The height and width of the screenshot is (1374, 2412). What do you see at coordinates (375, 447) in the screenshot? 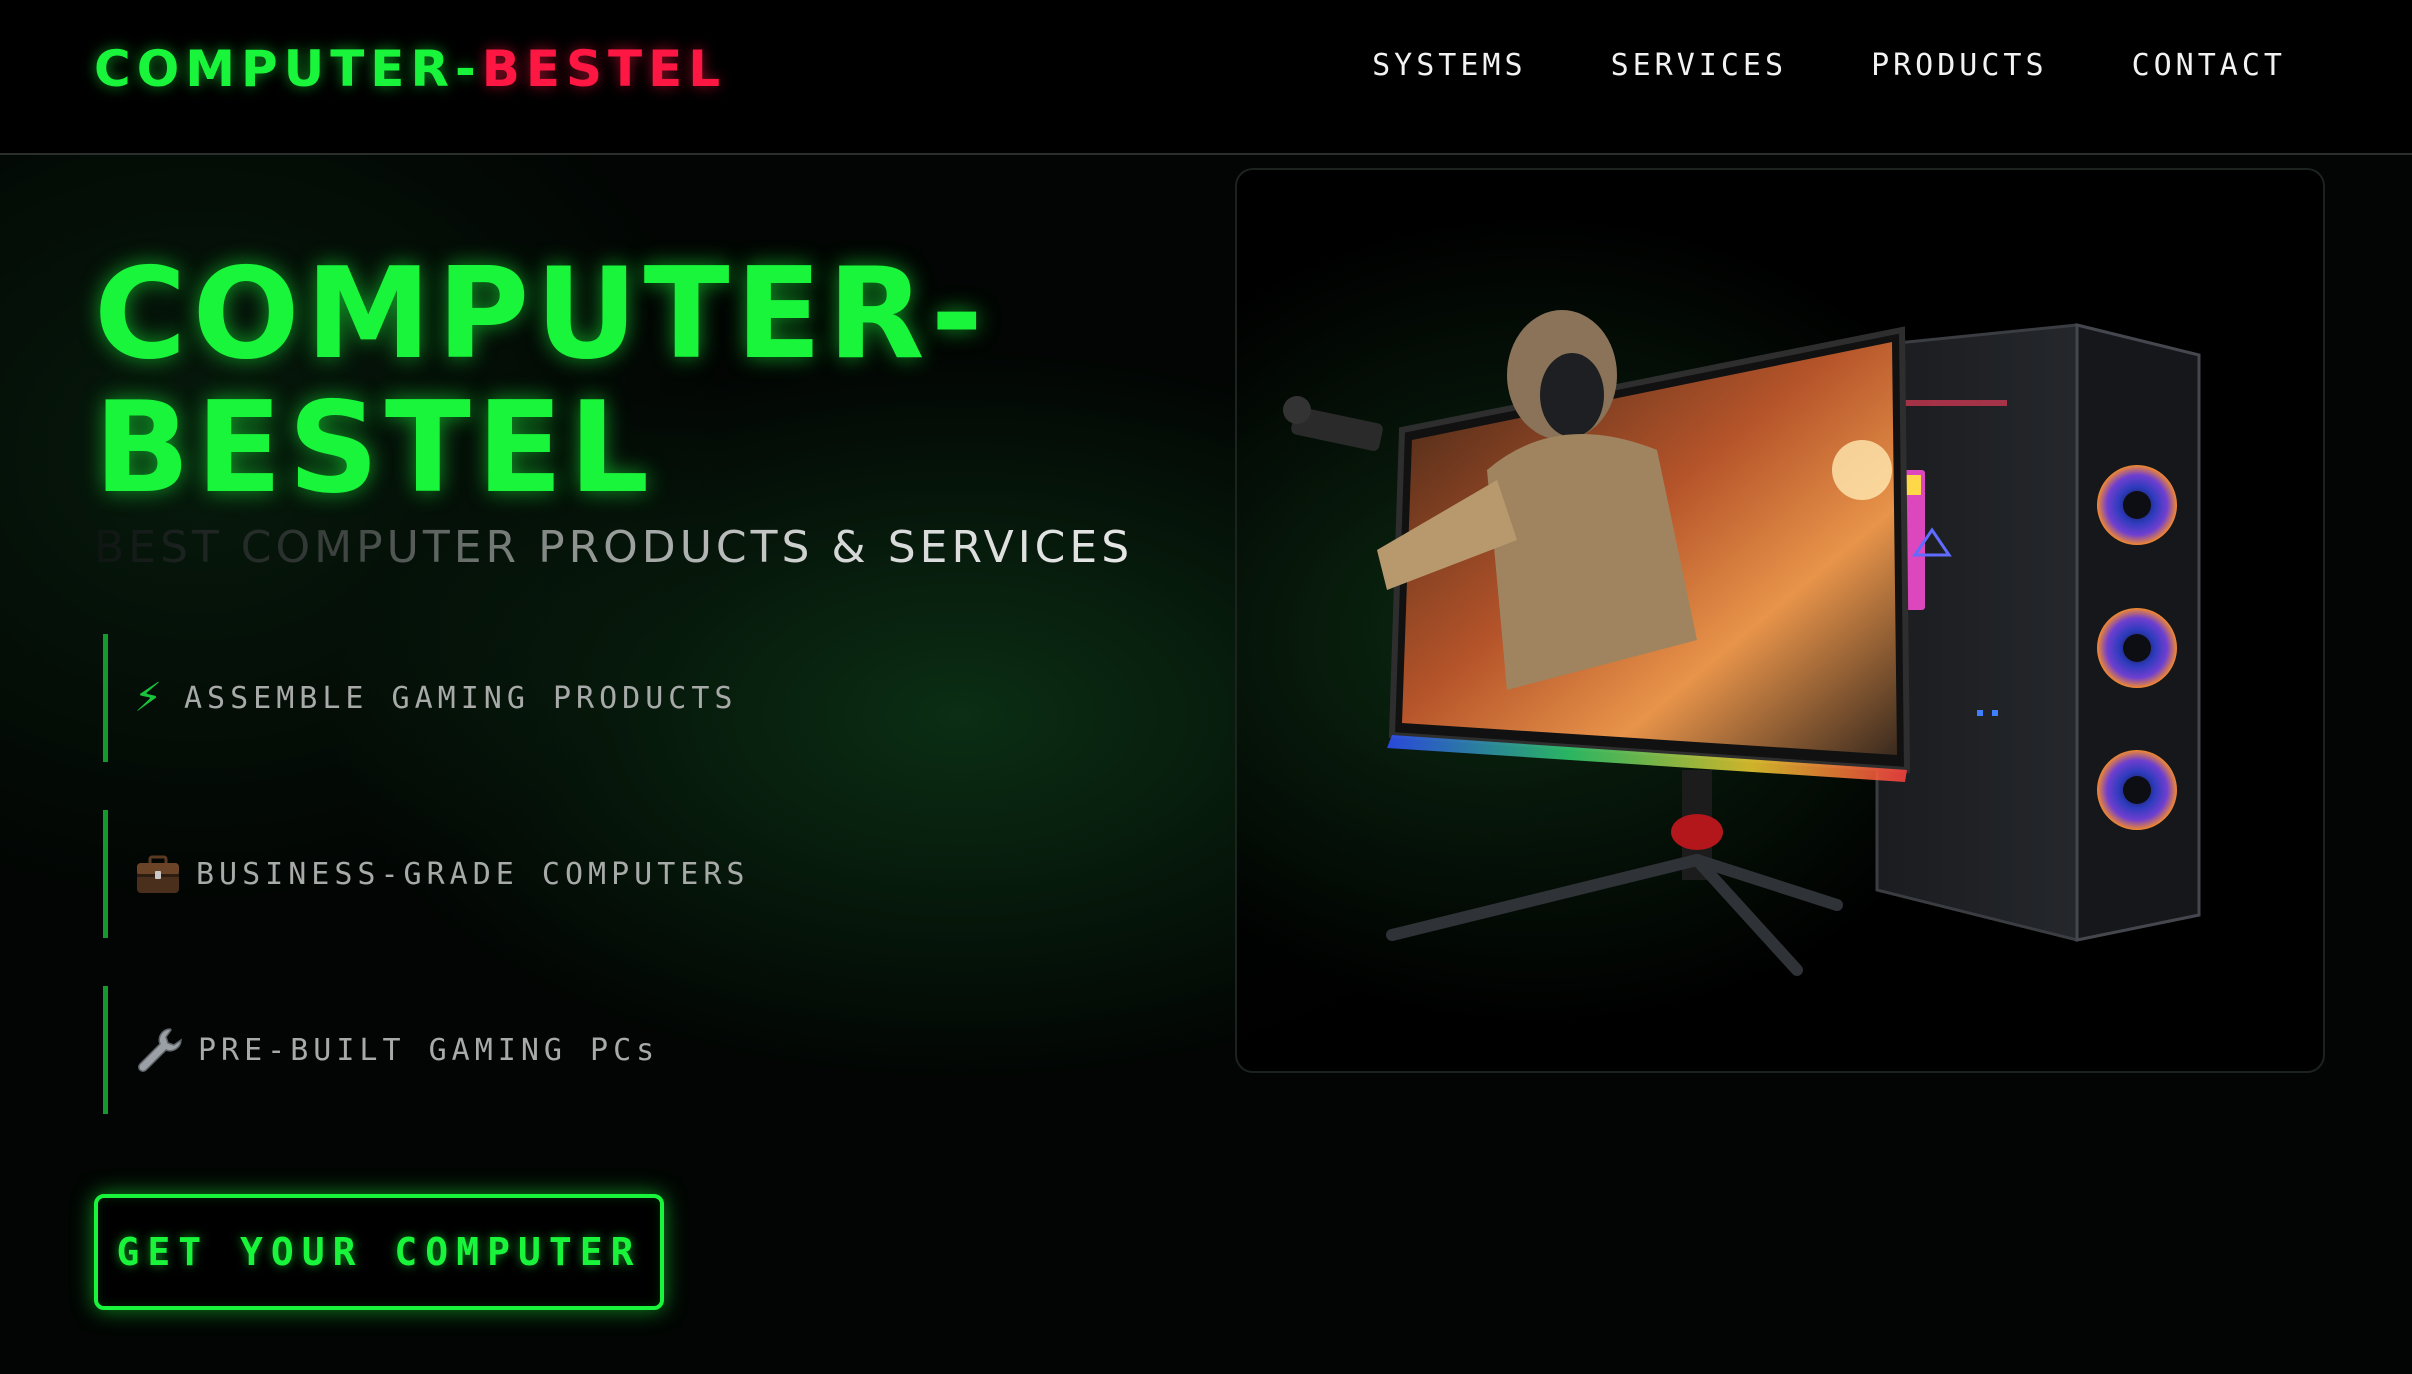
I see `hero-title-line2: BESTEL` at bounding box center [375, 447].